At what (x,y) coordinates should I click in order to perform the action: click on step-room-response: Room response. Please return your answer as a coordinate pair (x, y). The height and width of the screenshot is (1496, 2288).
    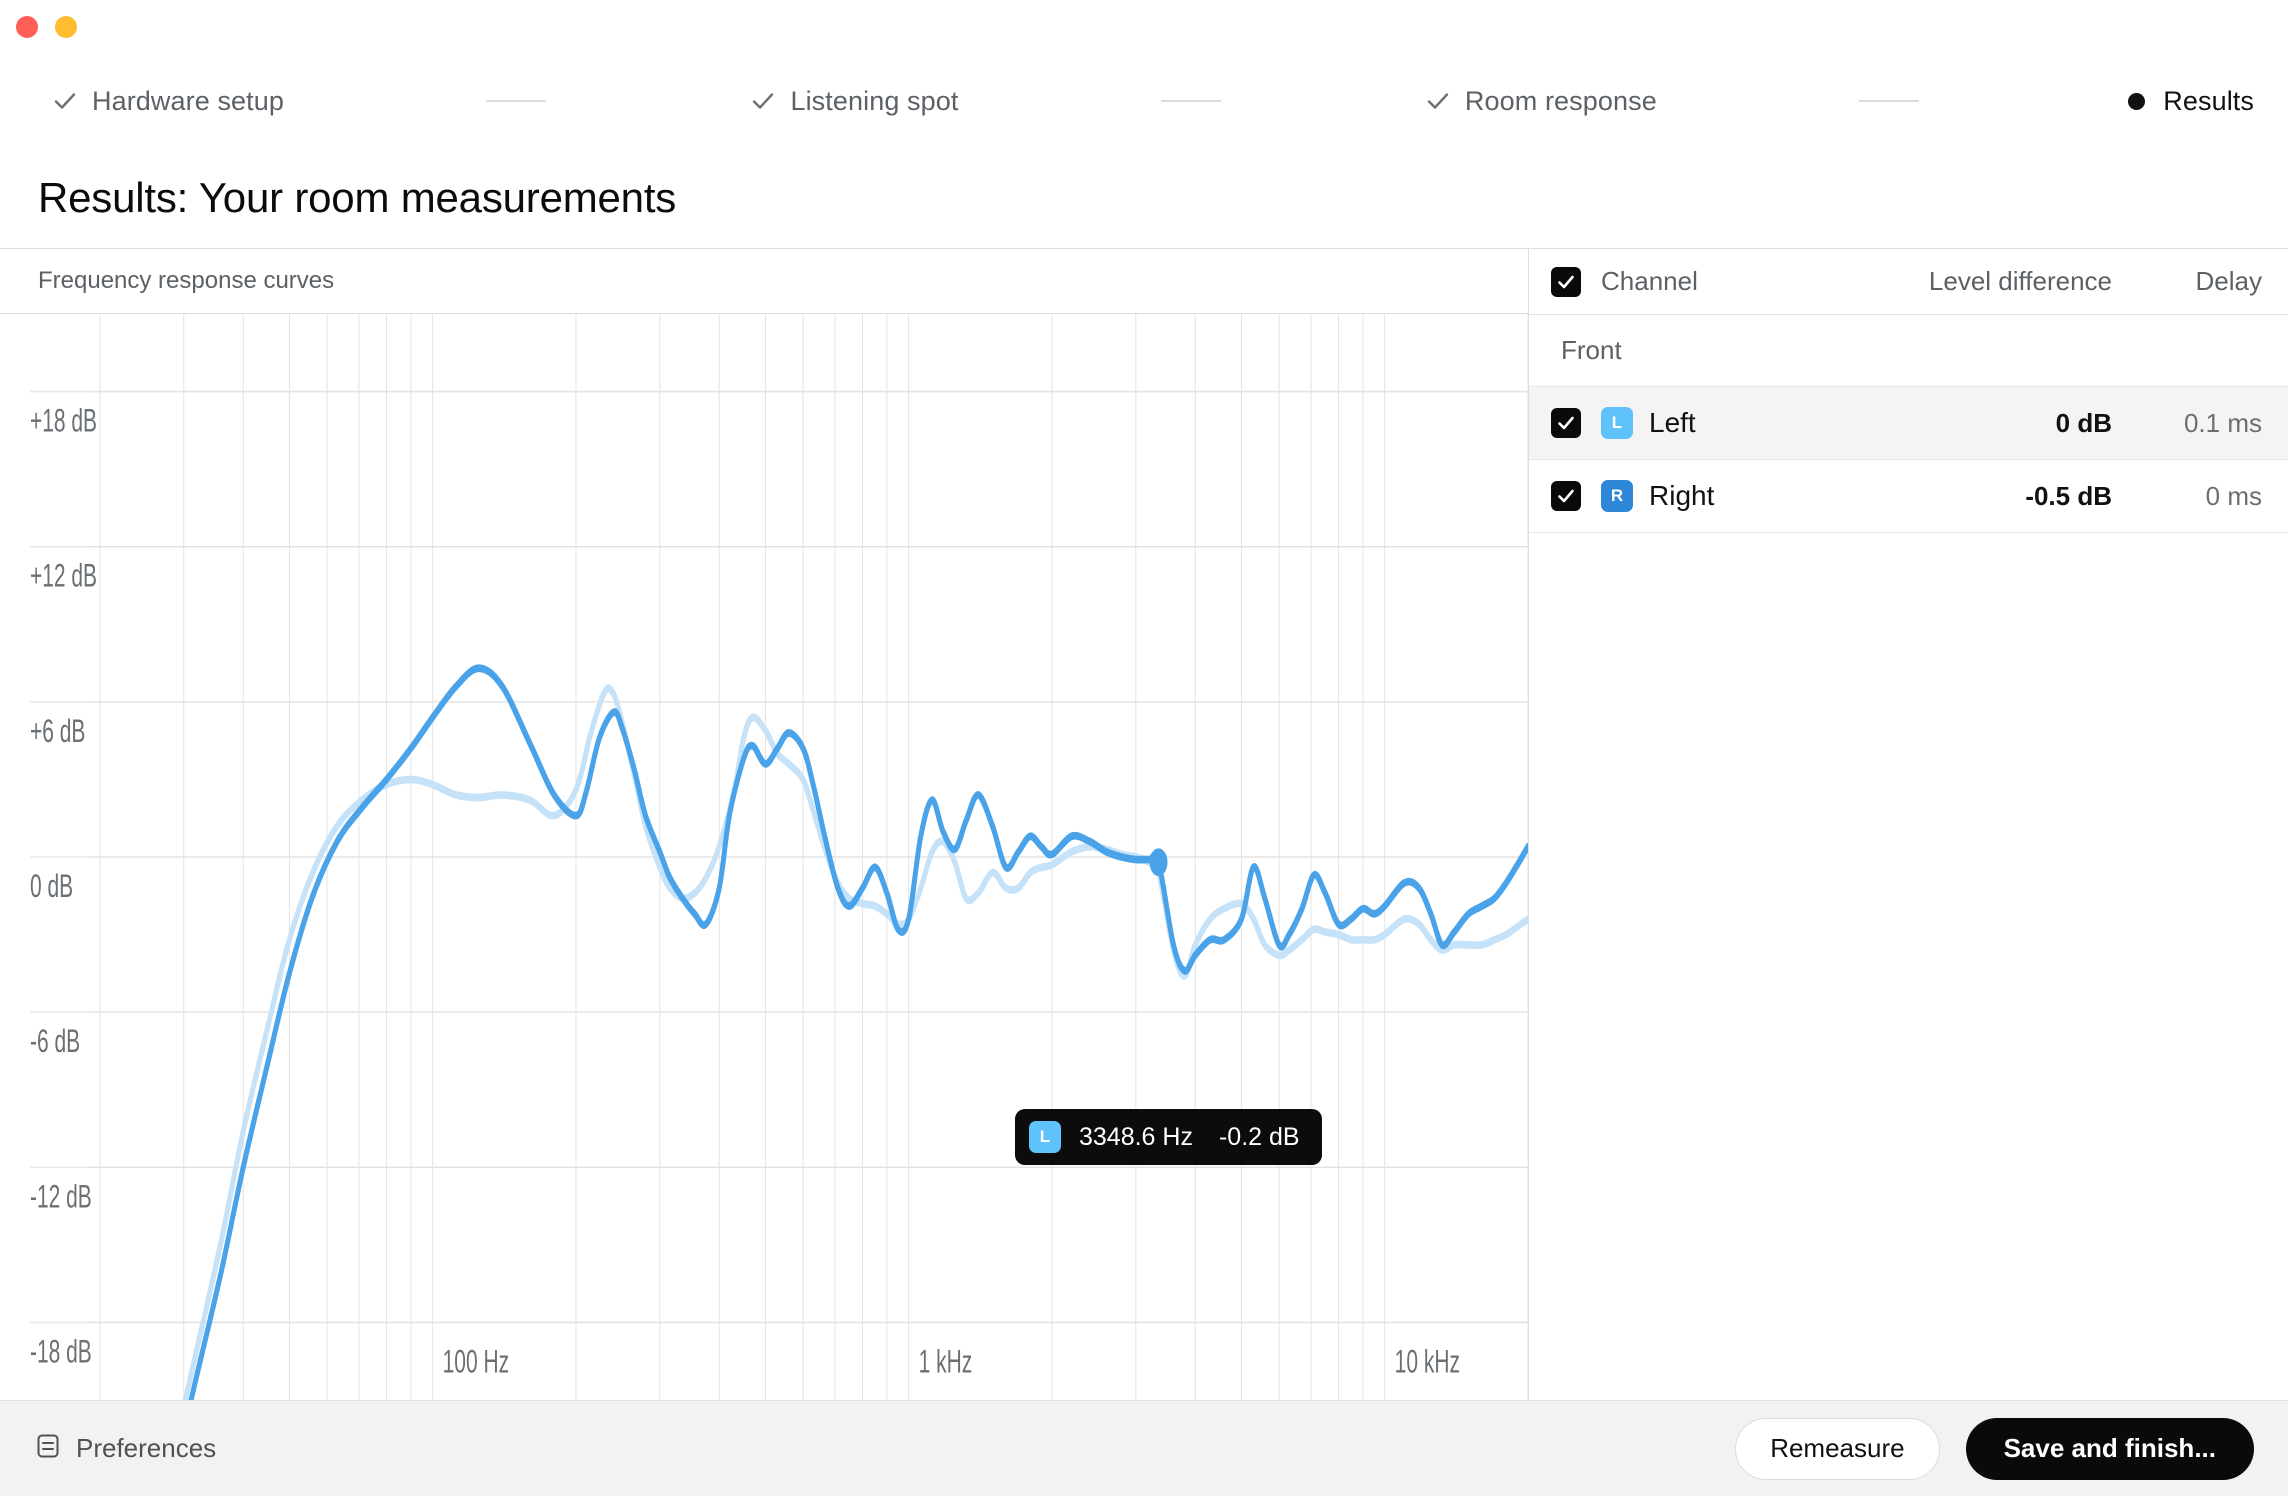
    Looking at the image, I should click on (1540, 101).